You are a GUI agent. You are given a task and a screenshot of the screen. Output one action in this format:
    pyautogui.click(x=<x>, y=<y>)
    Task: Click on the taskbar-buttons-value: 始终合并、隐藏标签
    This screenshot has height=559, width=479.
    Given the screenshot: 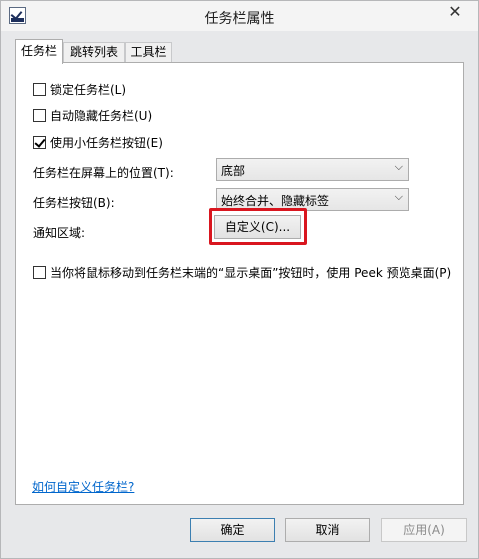 What is the action you would take?
    pyautogui.click(x=275, y=201)
    